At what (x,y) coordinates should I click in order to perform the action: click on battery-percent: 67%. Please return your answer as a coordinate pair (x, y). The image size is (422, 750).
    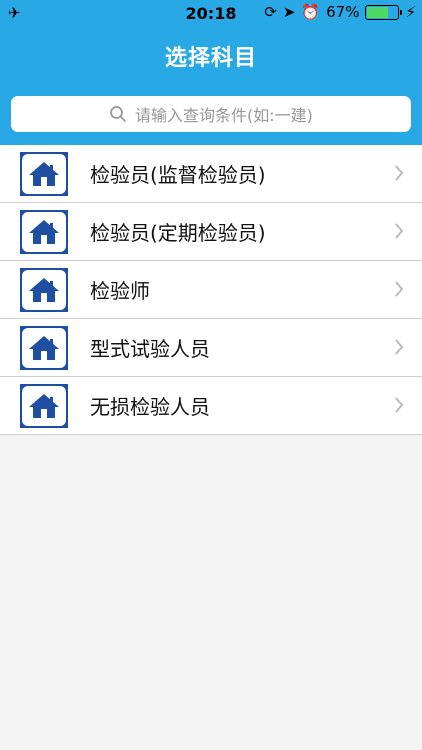
    Looking at the image, I should click on (343, 12).